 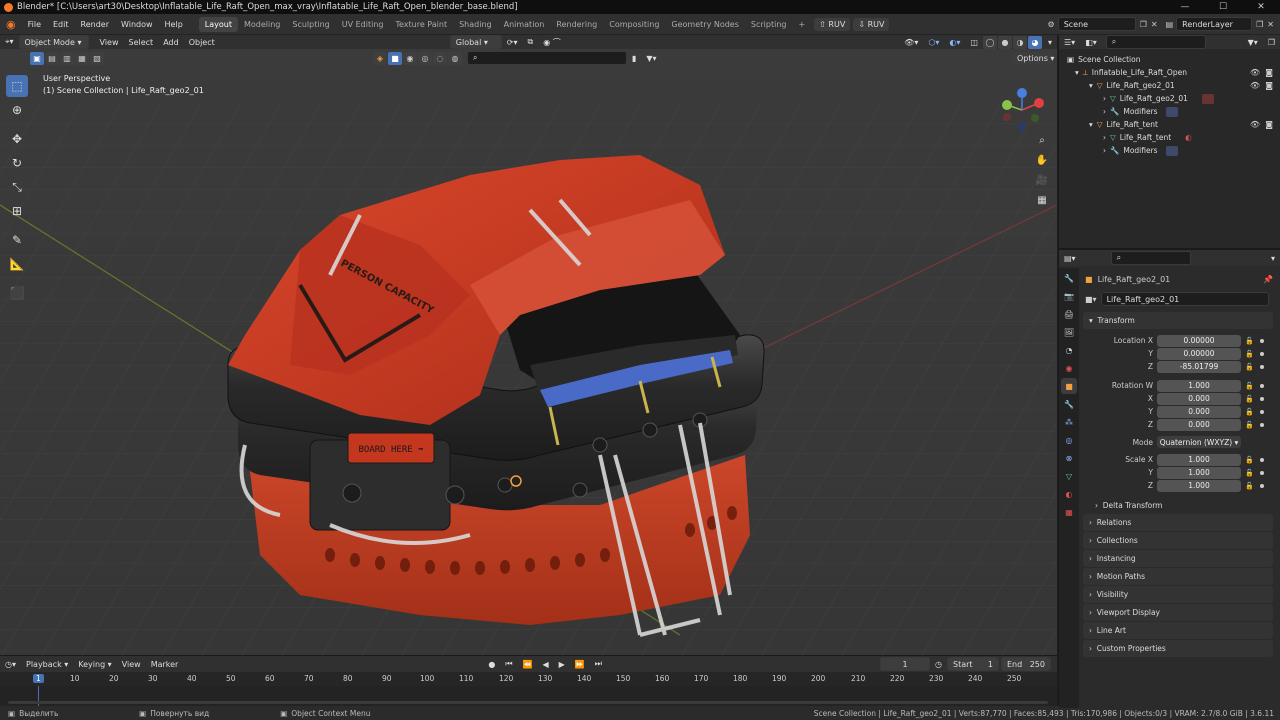 I want to click on tab-rendering: Rendering, so click(x=576, y=24).